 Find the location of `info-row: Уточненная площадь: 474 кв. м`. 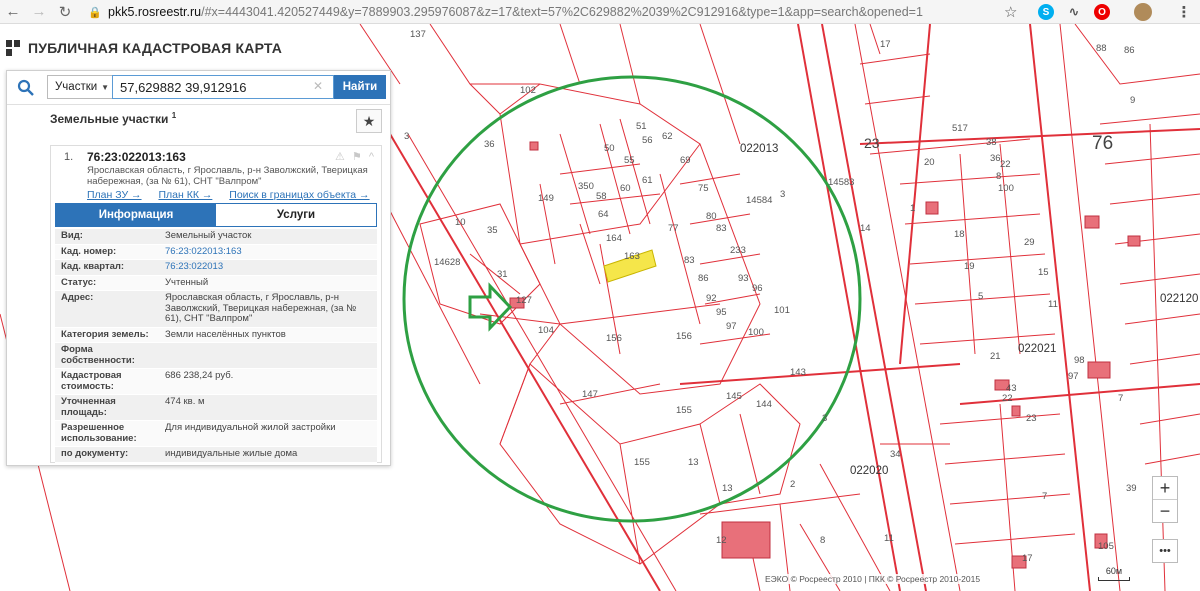

info-row: Уточненная площадь: 474 кв. м is located at coordinates (216, 408).